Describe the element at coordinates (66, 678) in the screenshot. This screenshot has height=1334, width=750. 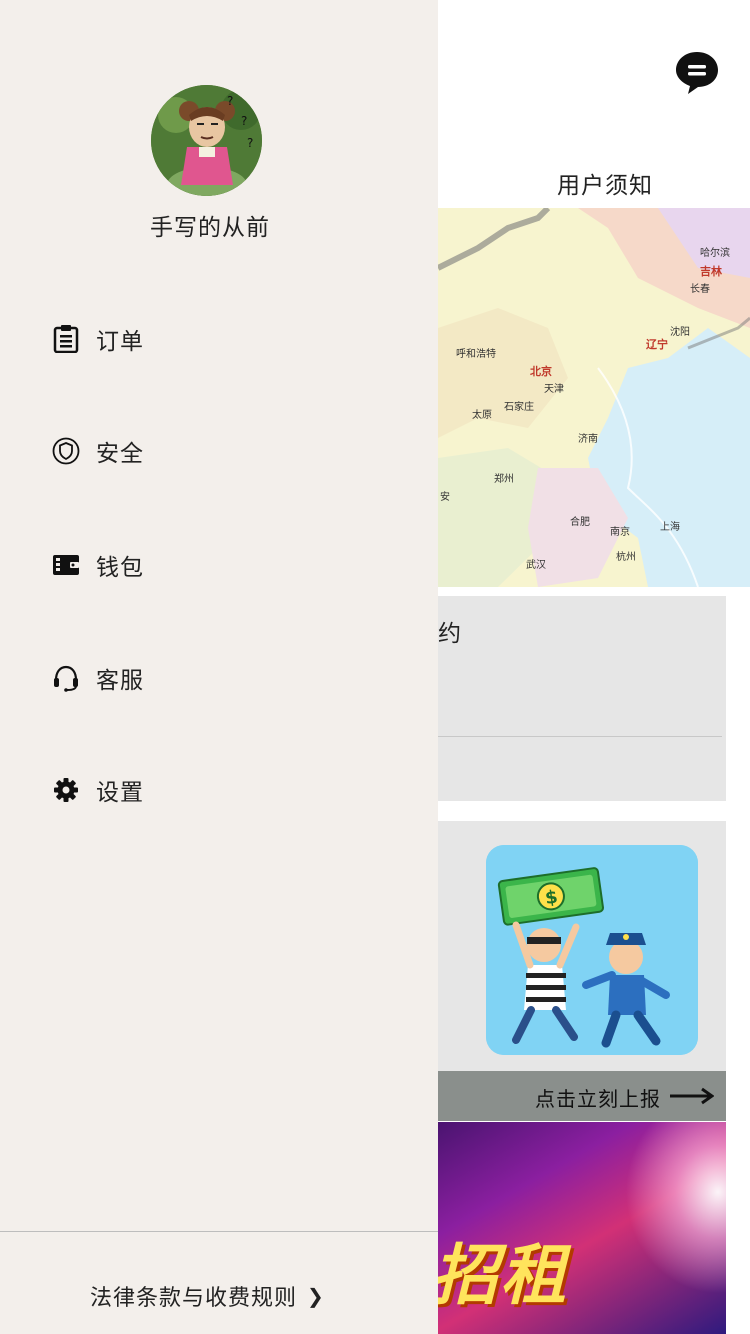
I see `headset-icon` at that location.